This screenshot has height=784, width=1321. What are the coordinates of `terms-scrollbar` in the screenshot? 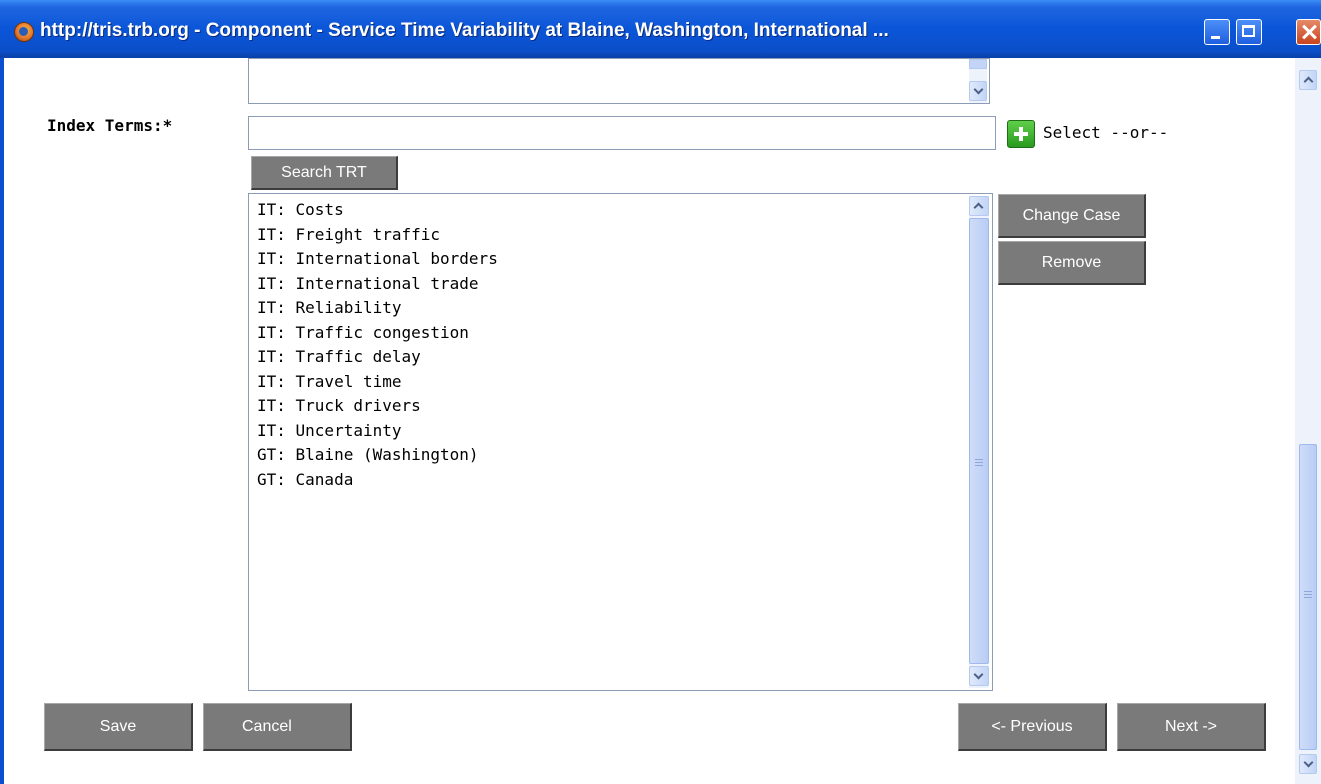 It's located at (979, 442).